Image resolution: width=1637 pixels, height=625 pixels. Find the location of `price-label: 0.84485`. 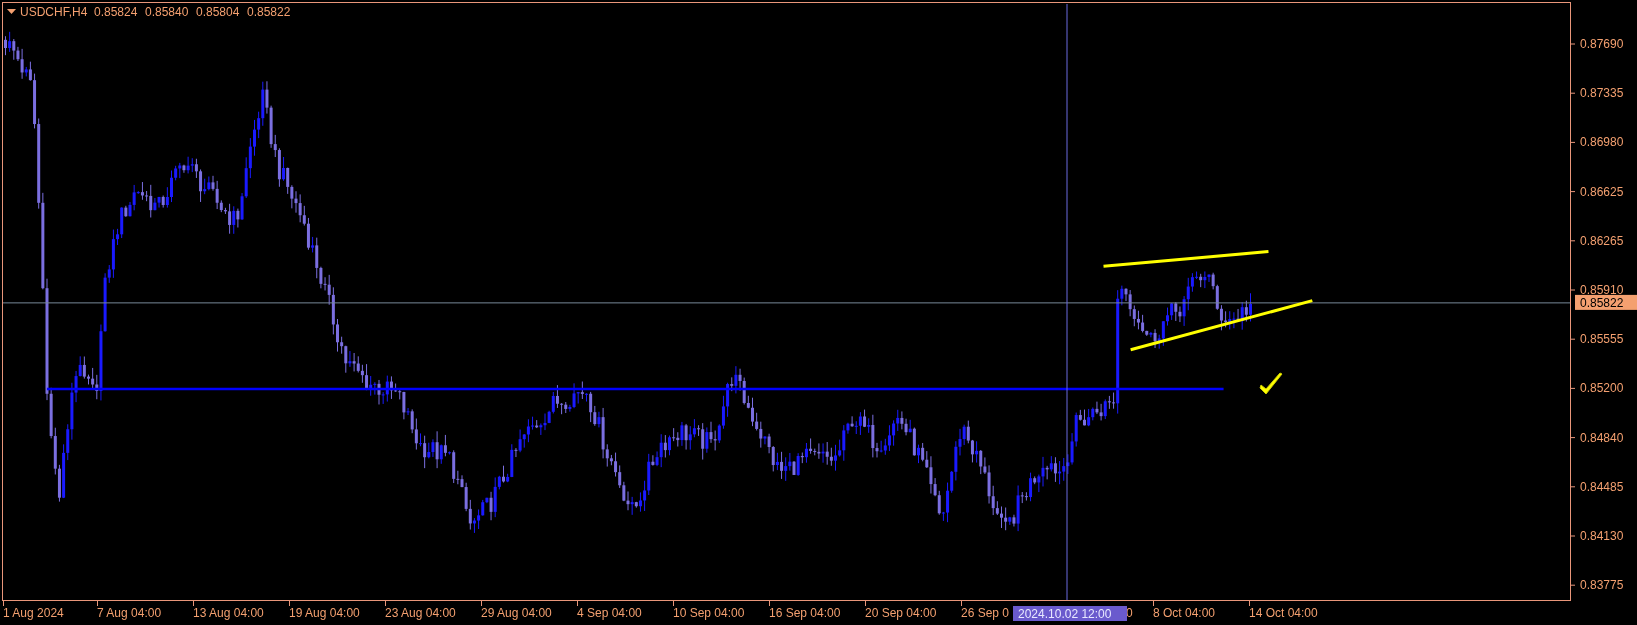

price-label: 0.84485 is located at coordinates (1602, 486).